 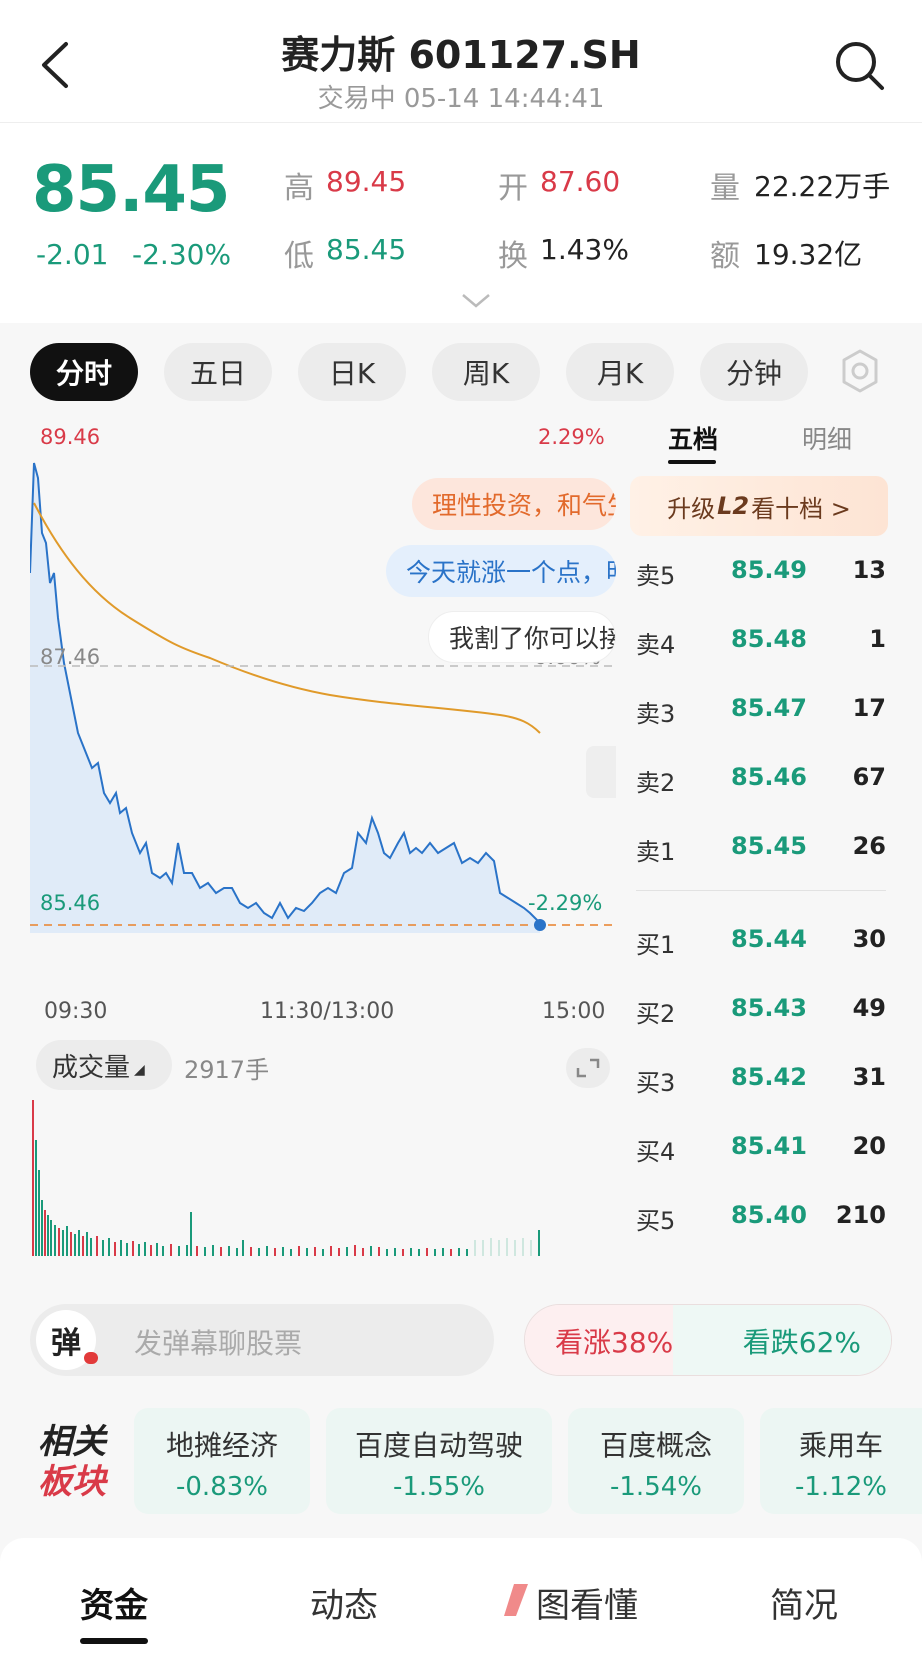 What do you see at coordinates (131, 190) in the screenshot?
I see `last-price: 85.45` at bounding box center [131, 190].